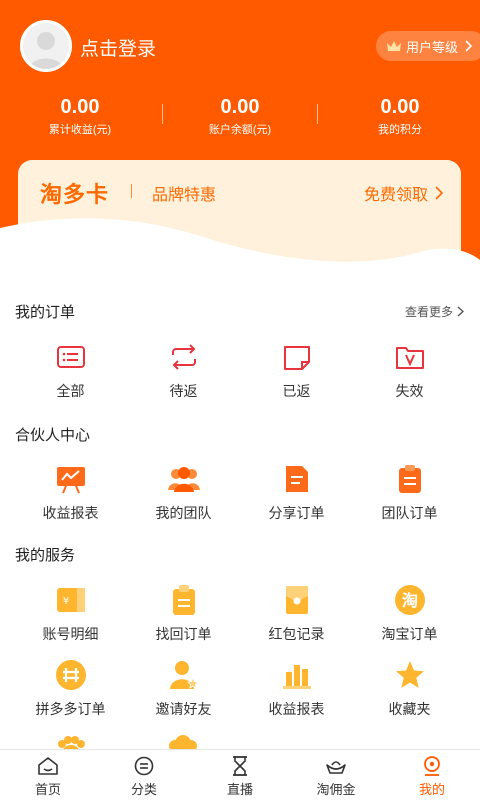 This screenshot has height=800, width=480. What do you see at coordinates (409, 370) in the screenshot?
I see `order-expired: 失效` at bounding box center [409, 370].